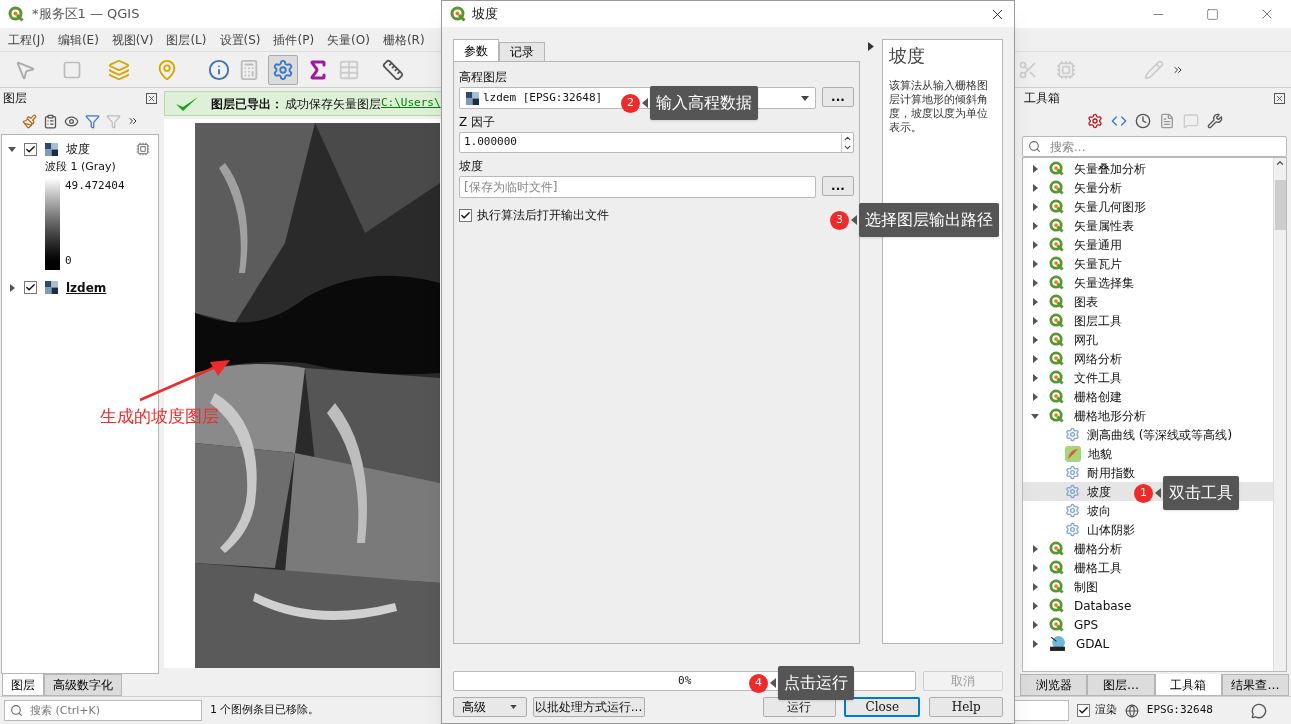 The height and width of the screenshot is (724, 1291). What do you see at coordinates (938, 107) in the screenshot?
I see `help-text: 该算法从输入栅格图层计算地形的倾斜角度，坡度以度为单位表示。` at bounding box center [938, 107].